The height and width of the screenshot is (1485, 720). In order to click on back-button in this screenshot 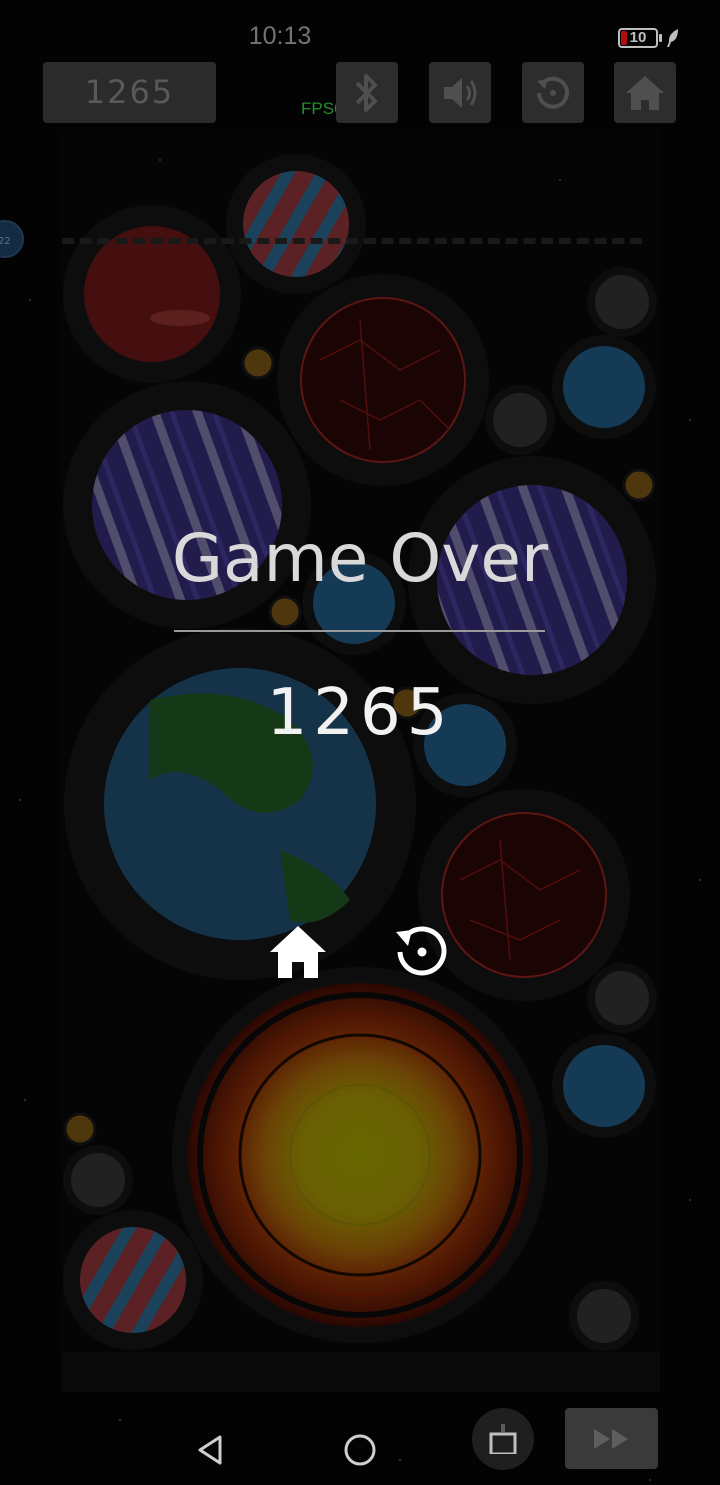, I will do `click(210, 1450)`.